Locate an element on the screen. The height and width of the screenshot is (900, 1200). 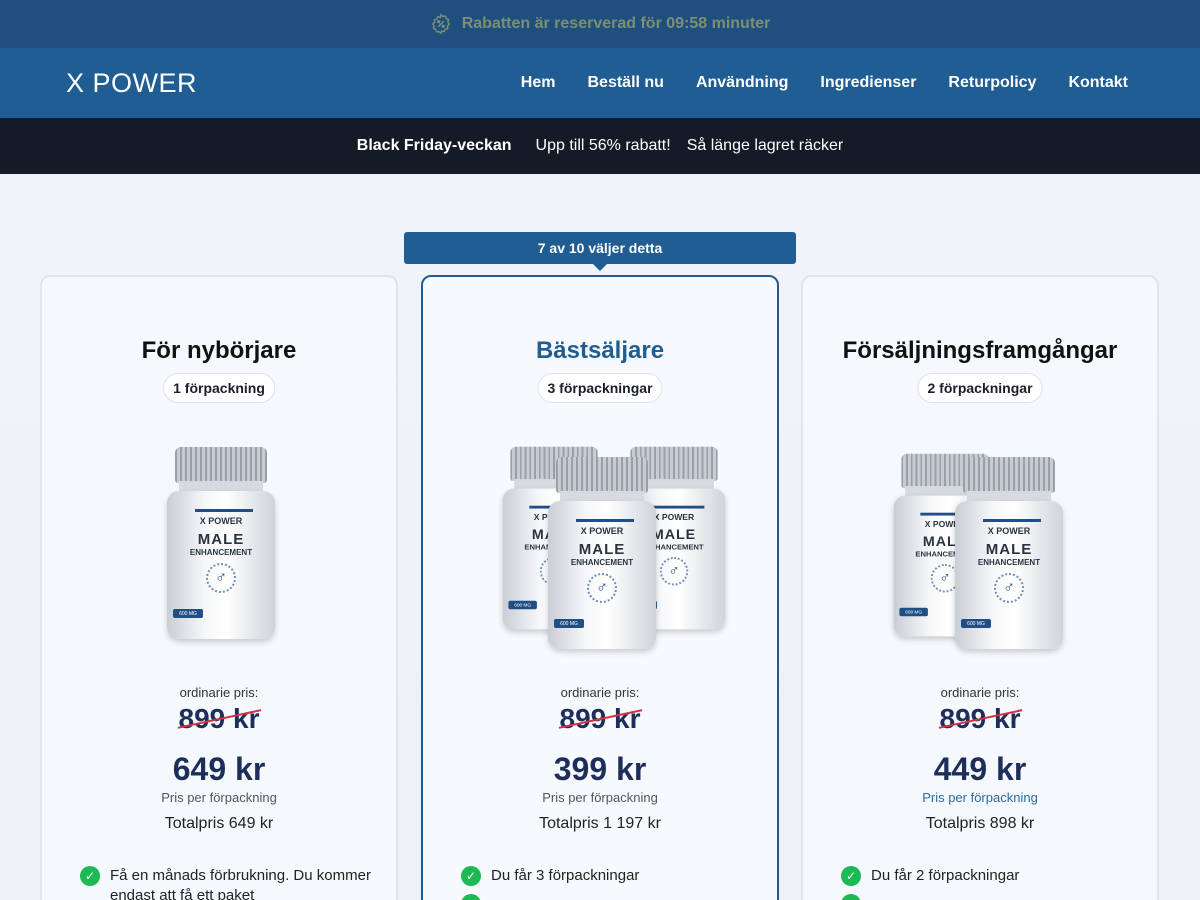
total-price: Totalpris 1 197 kr is located at coordinates (600, 823).